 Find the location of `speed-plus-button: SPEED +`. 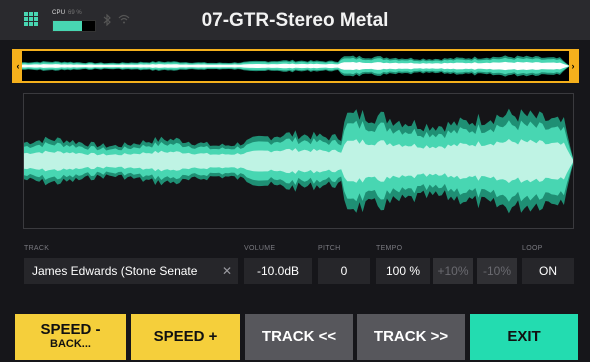

speed-plus-button: SPEED + is located at coordinates (185, 337).